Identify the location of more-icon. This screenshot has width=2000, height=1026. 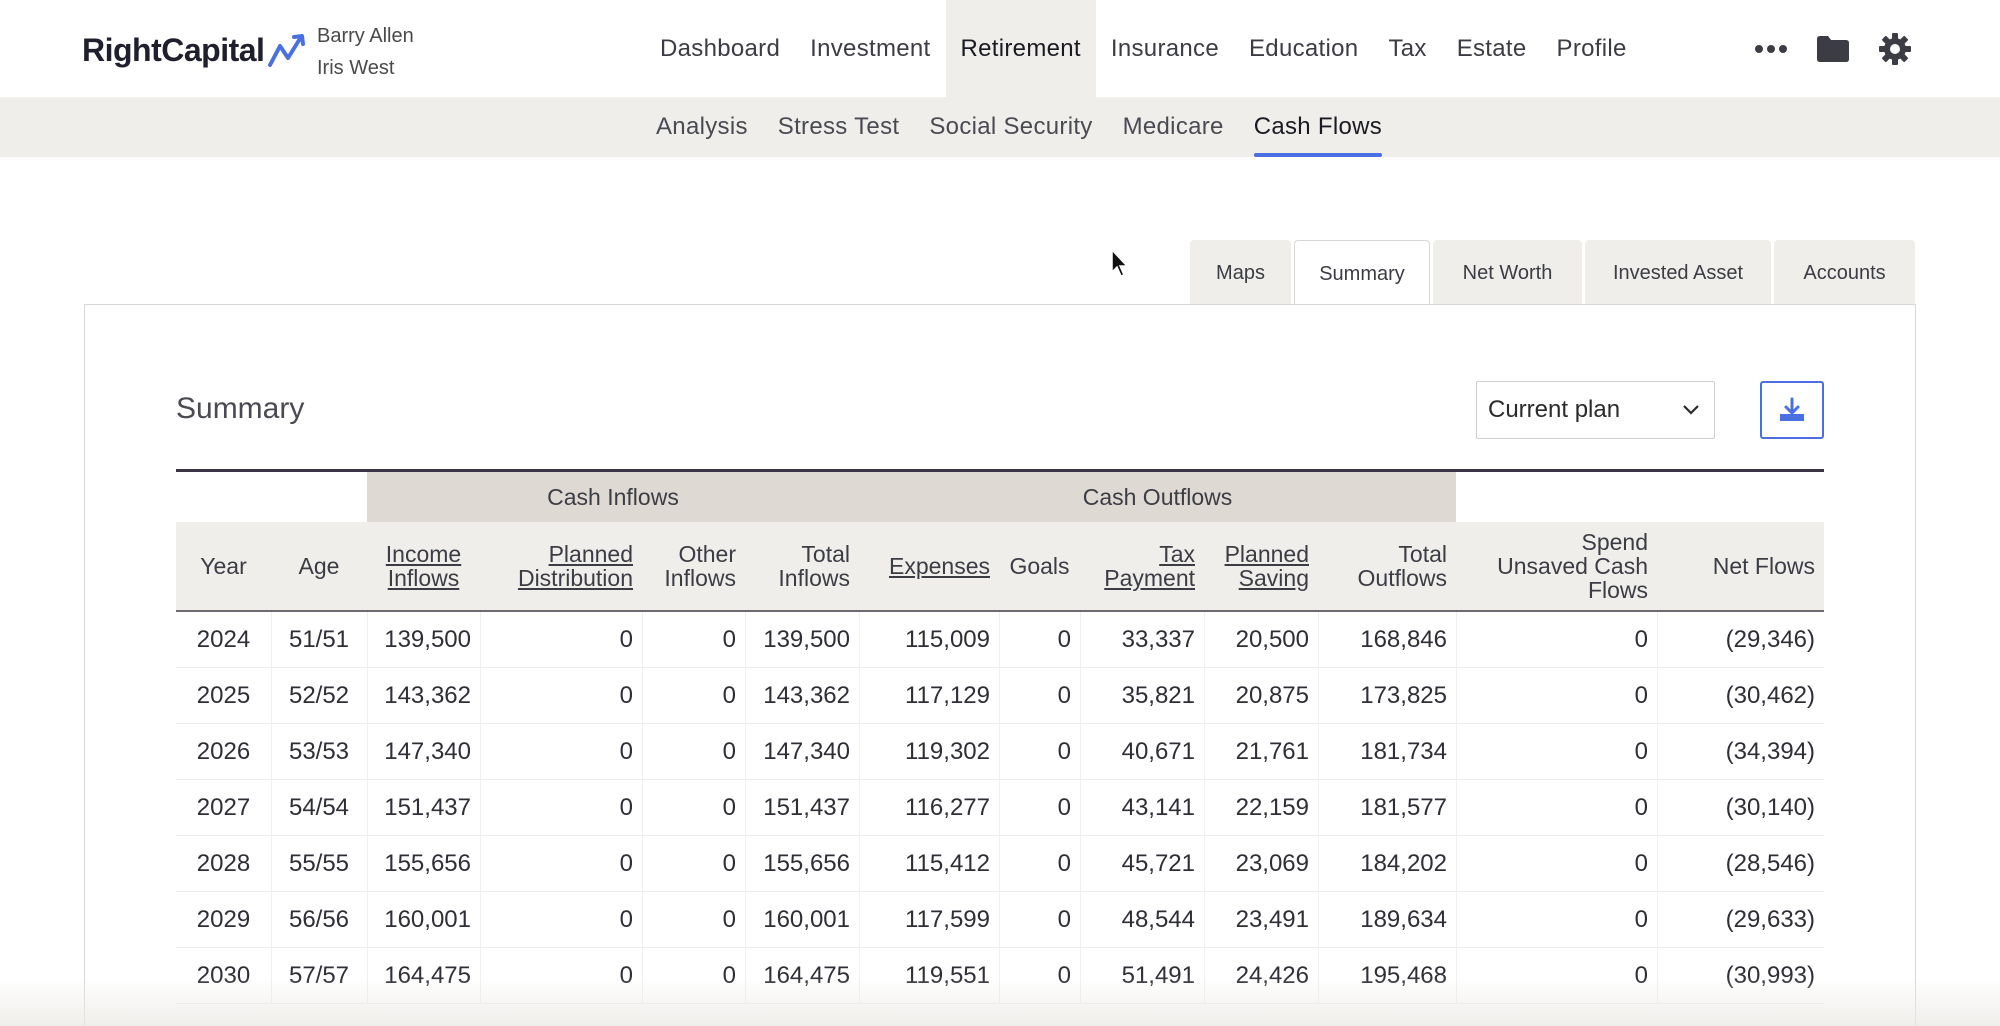
(1771, 48).